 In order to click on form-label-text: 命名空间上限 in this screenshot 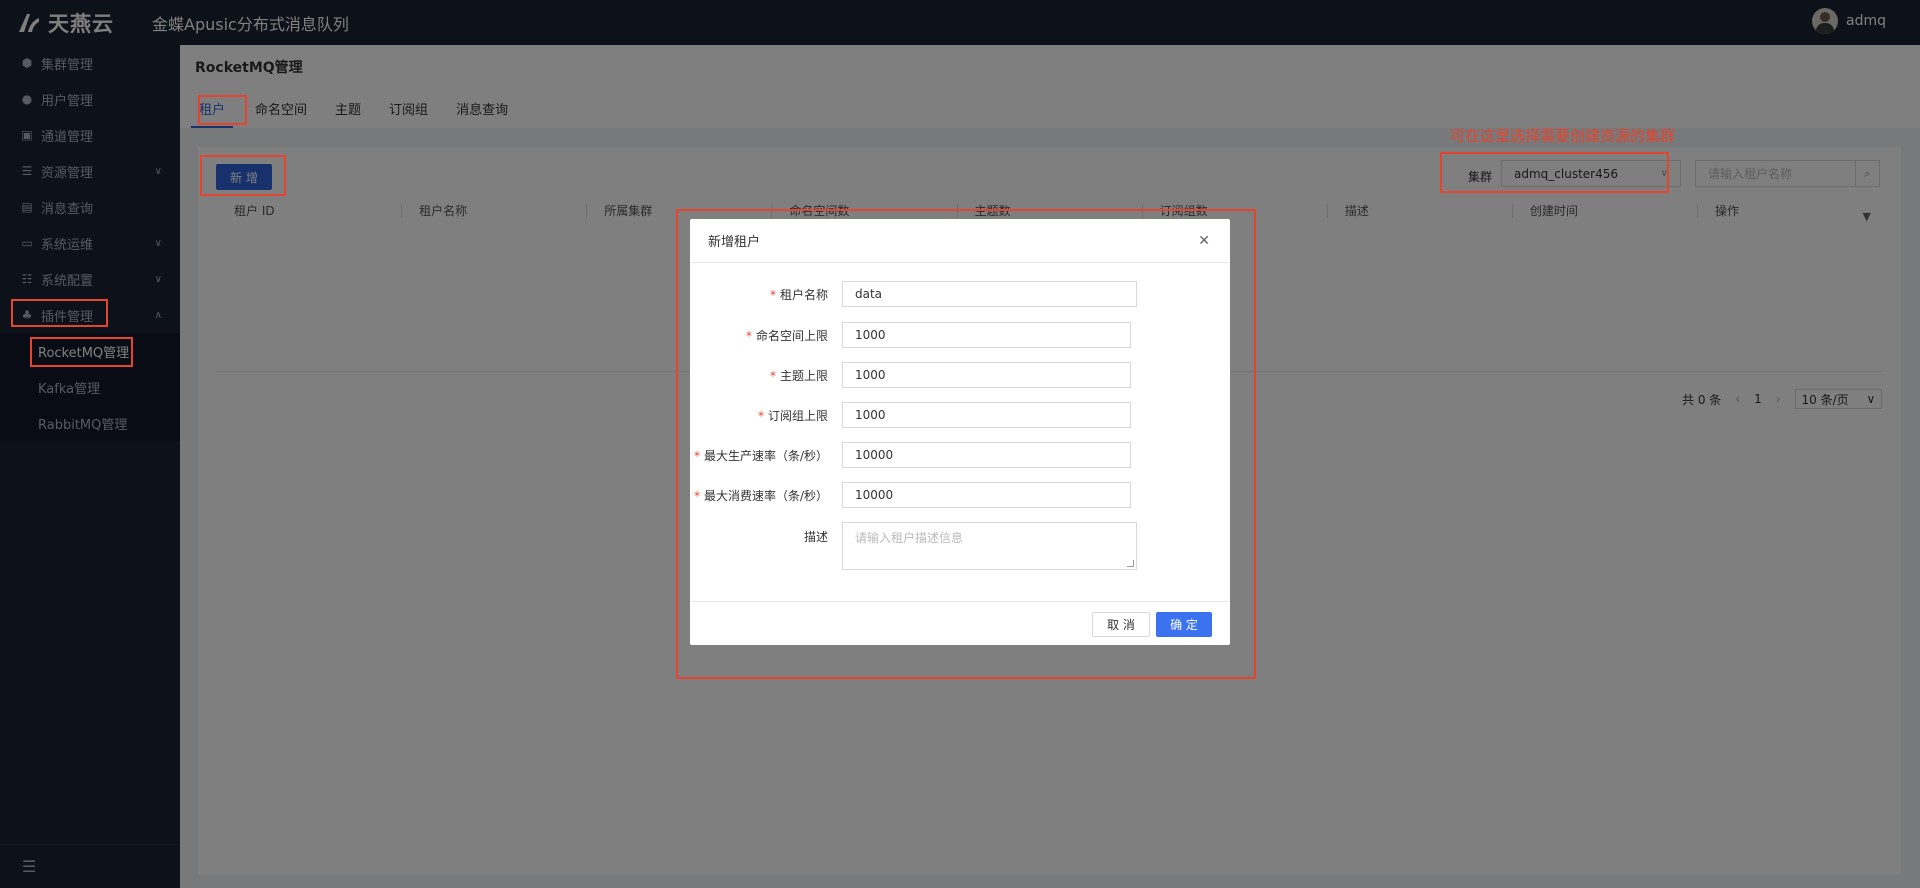, I will do `click(791, 335)`.